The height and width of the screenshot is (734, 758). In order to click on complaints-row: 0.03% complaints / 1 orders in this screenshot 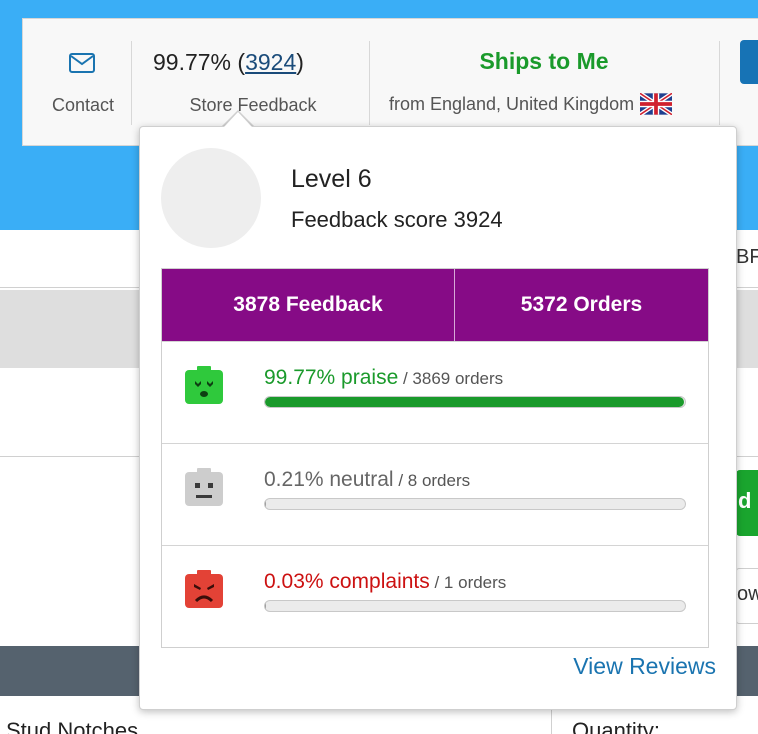, I will do `click(435, 596)`.